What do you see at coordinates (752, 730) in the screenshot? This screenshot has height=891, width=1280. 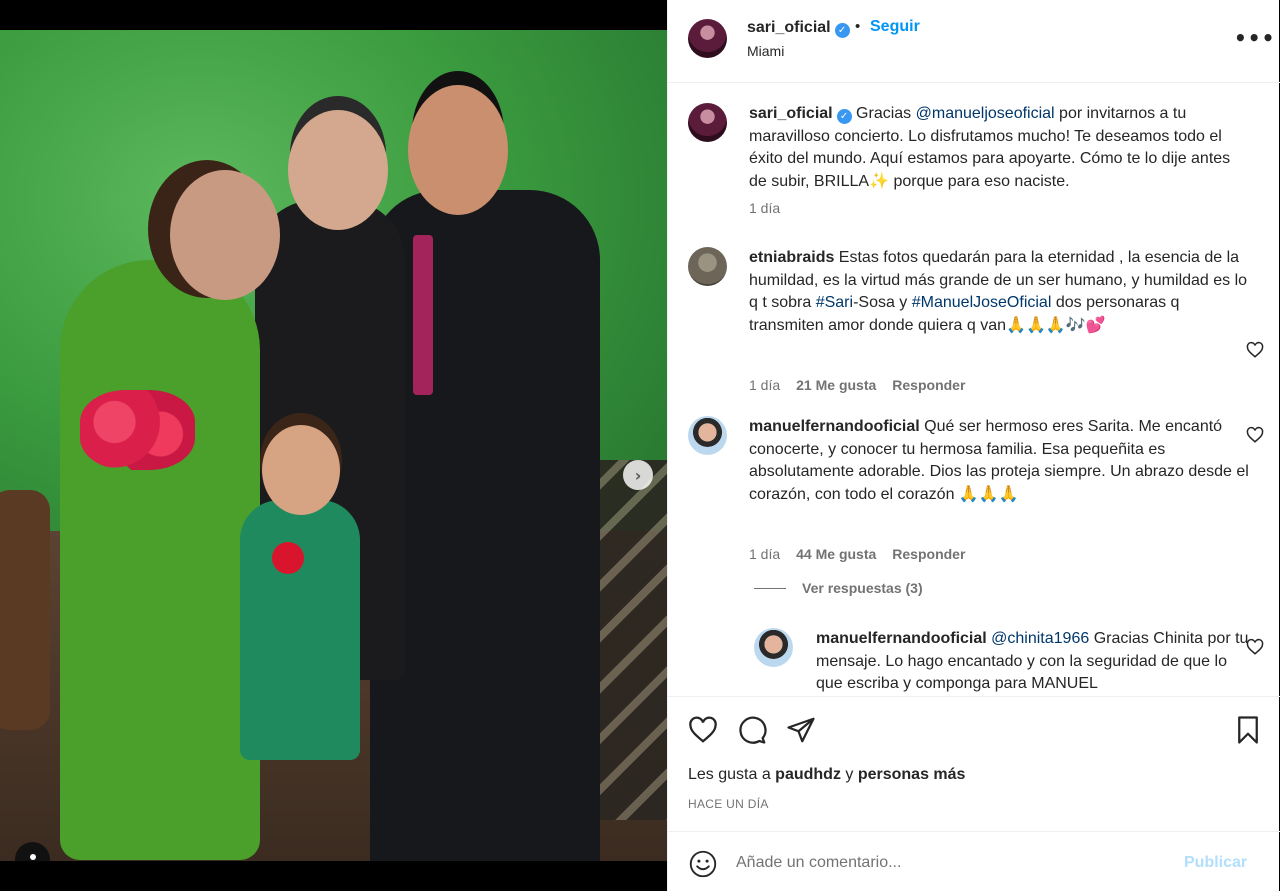 I see `comment-icon` at bounding box center [752, 730].